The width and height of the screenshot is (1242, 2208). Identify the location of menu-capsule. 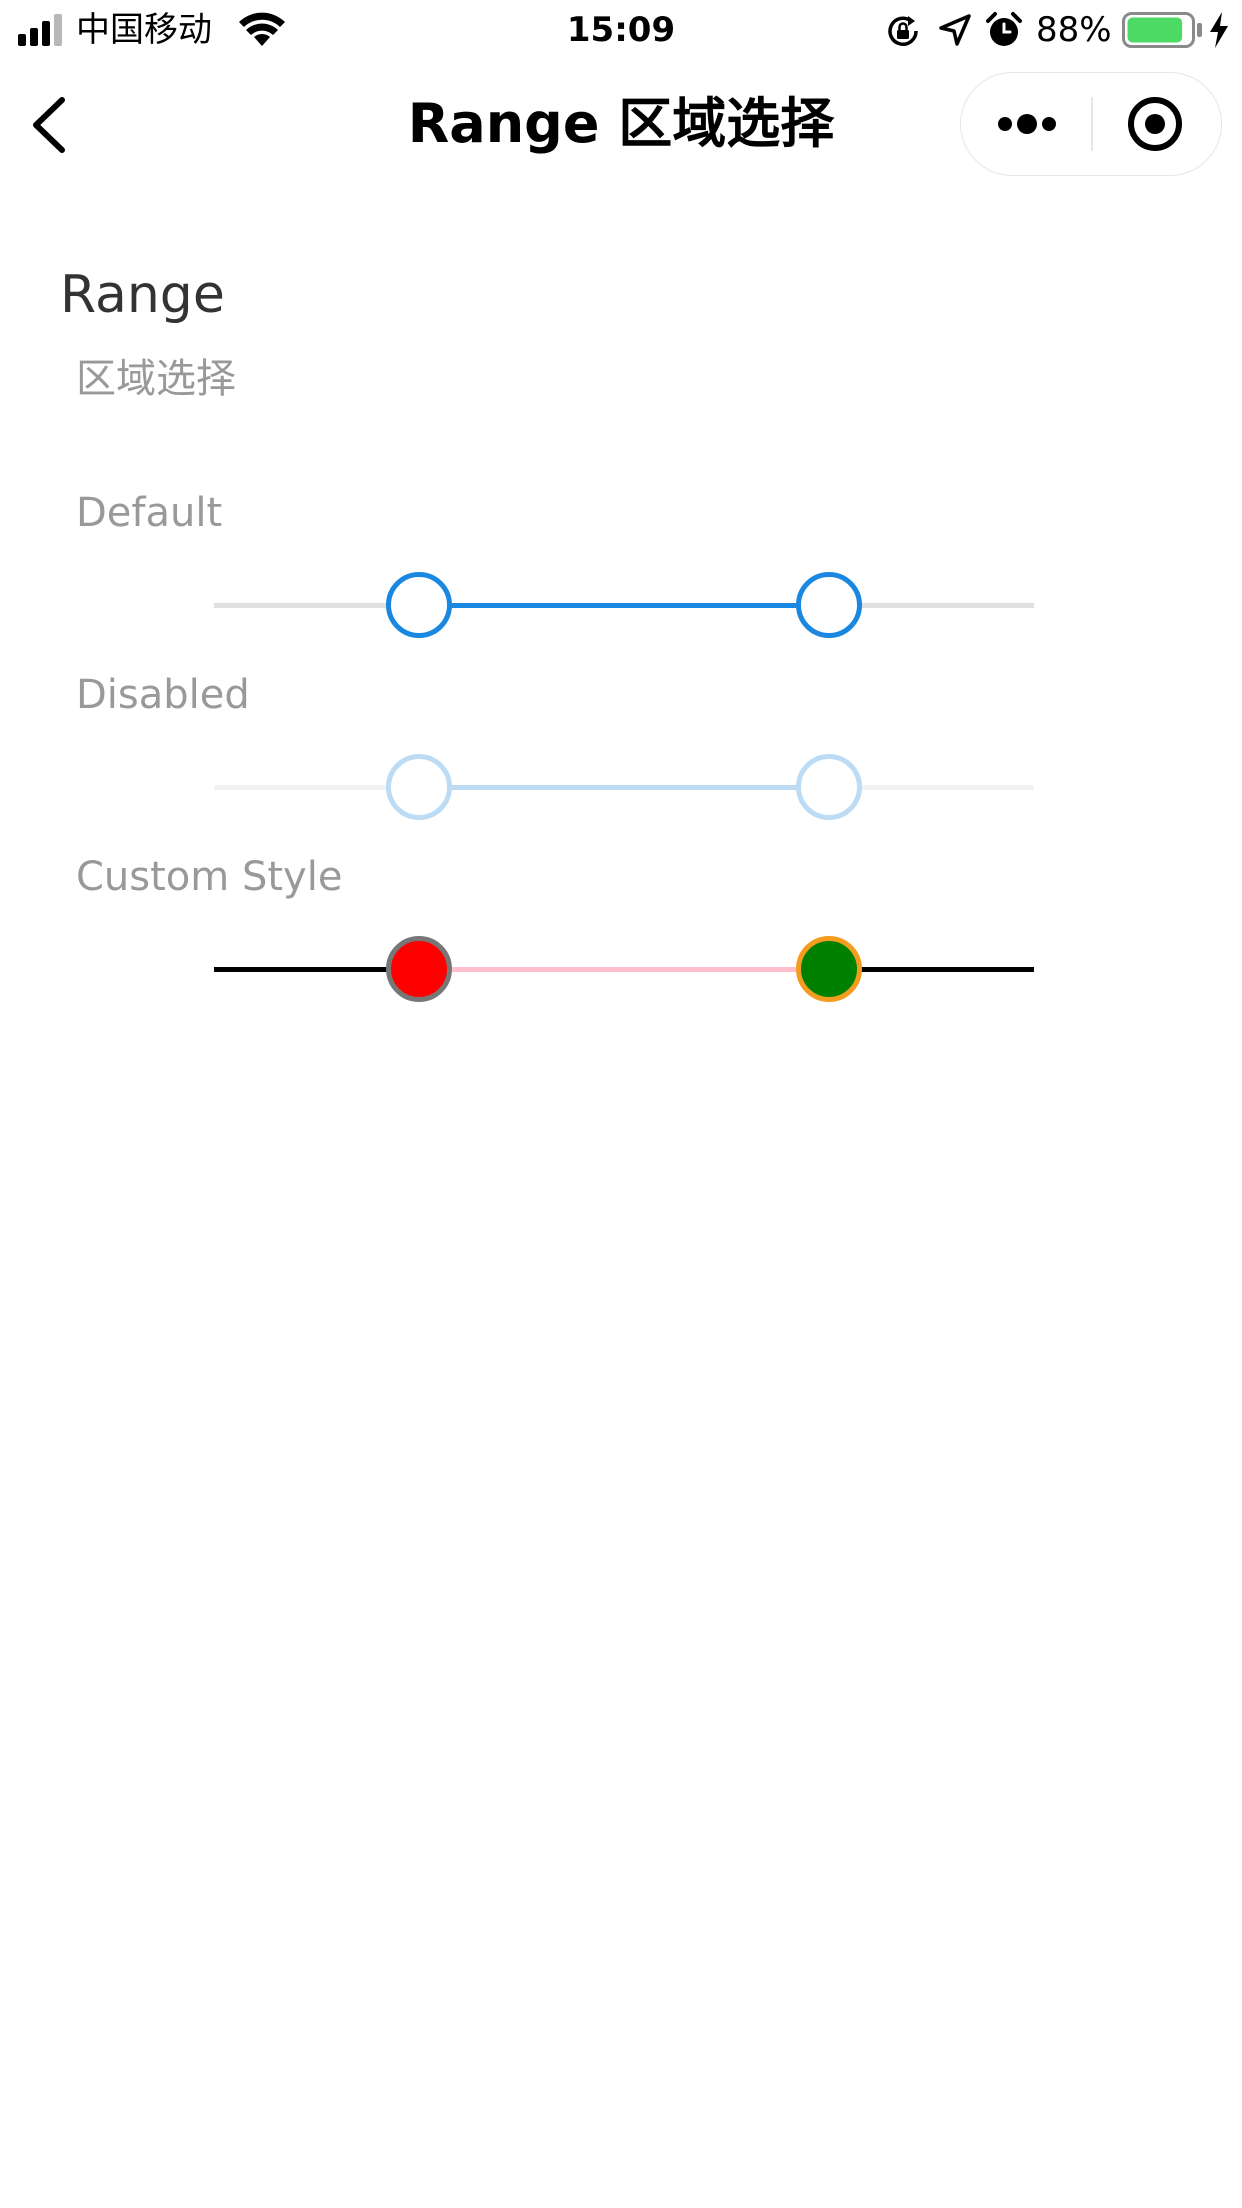
(1091, 124).